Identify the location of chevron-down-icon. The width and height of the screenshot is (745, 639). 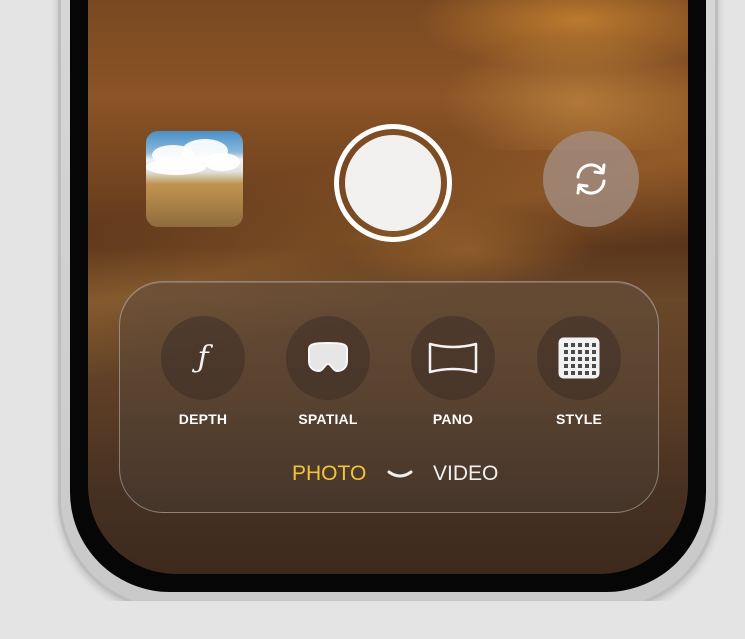
(400, 475).